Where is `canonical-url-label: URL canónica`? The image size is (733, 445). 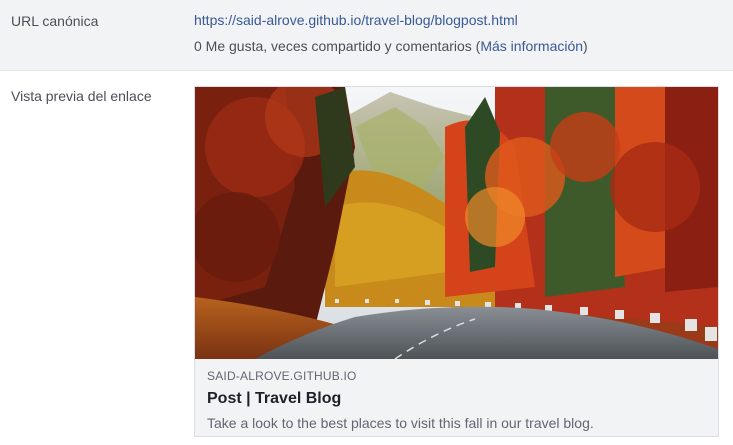
canonical-url-label: URL canónica is located at coordinates (55, 21).